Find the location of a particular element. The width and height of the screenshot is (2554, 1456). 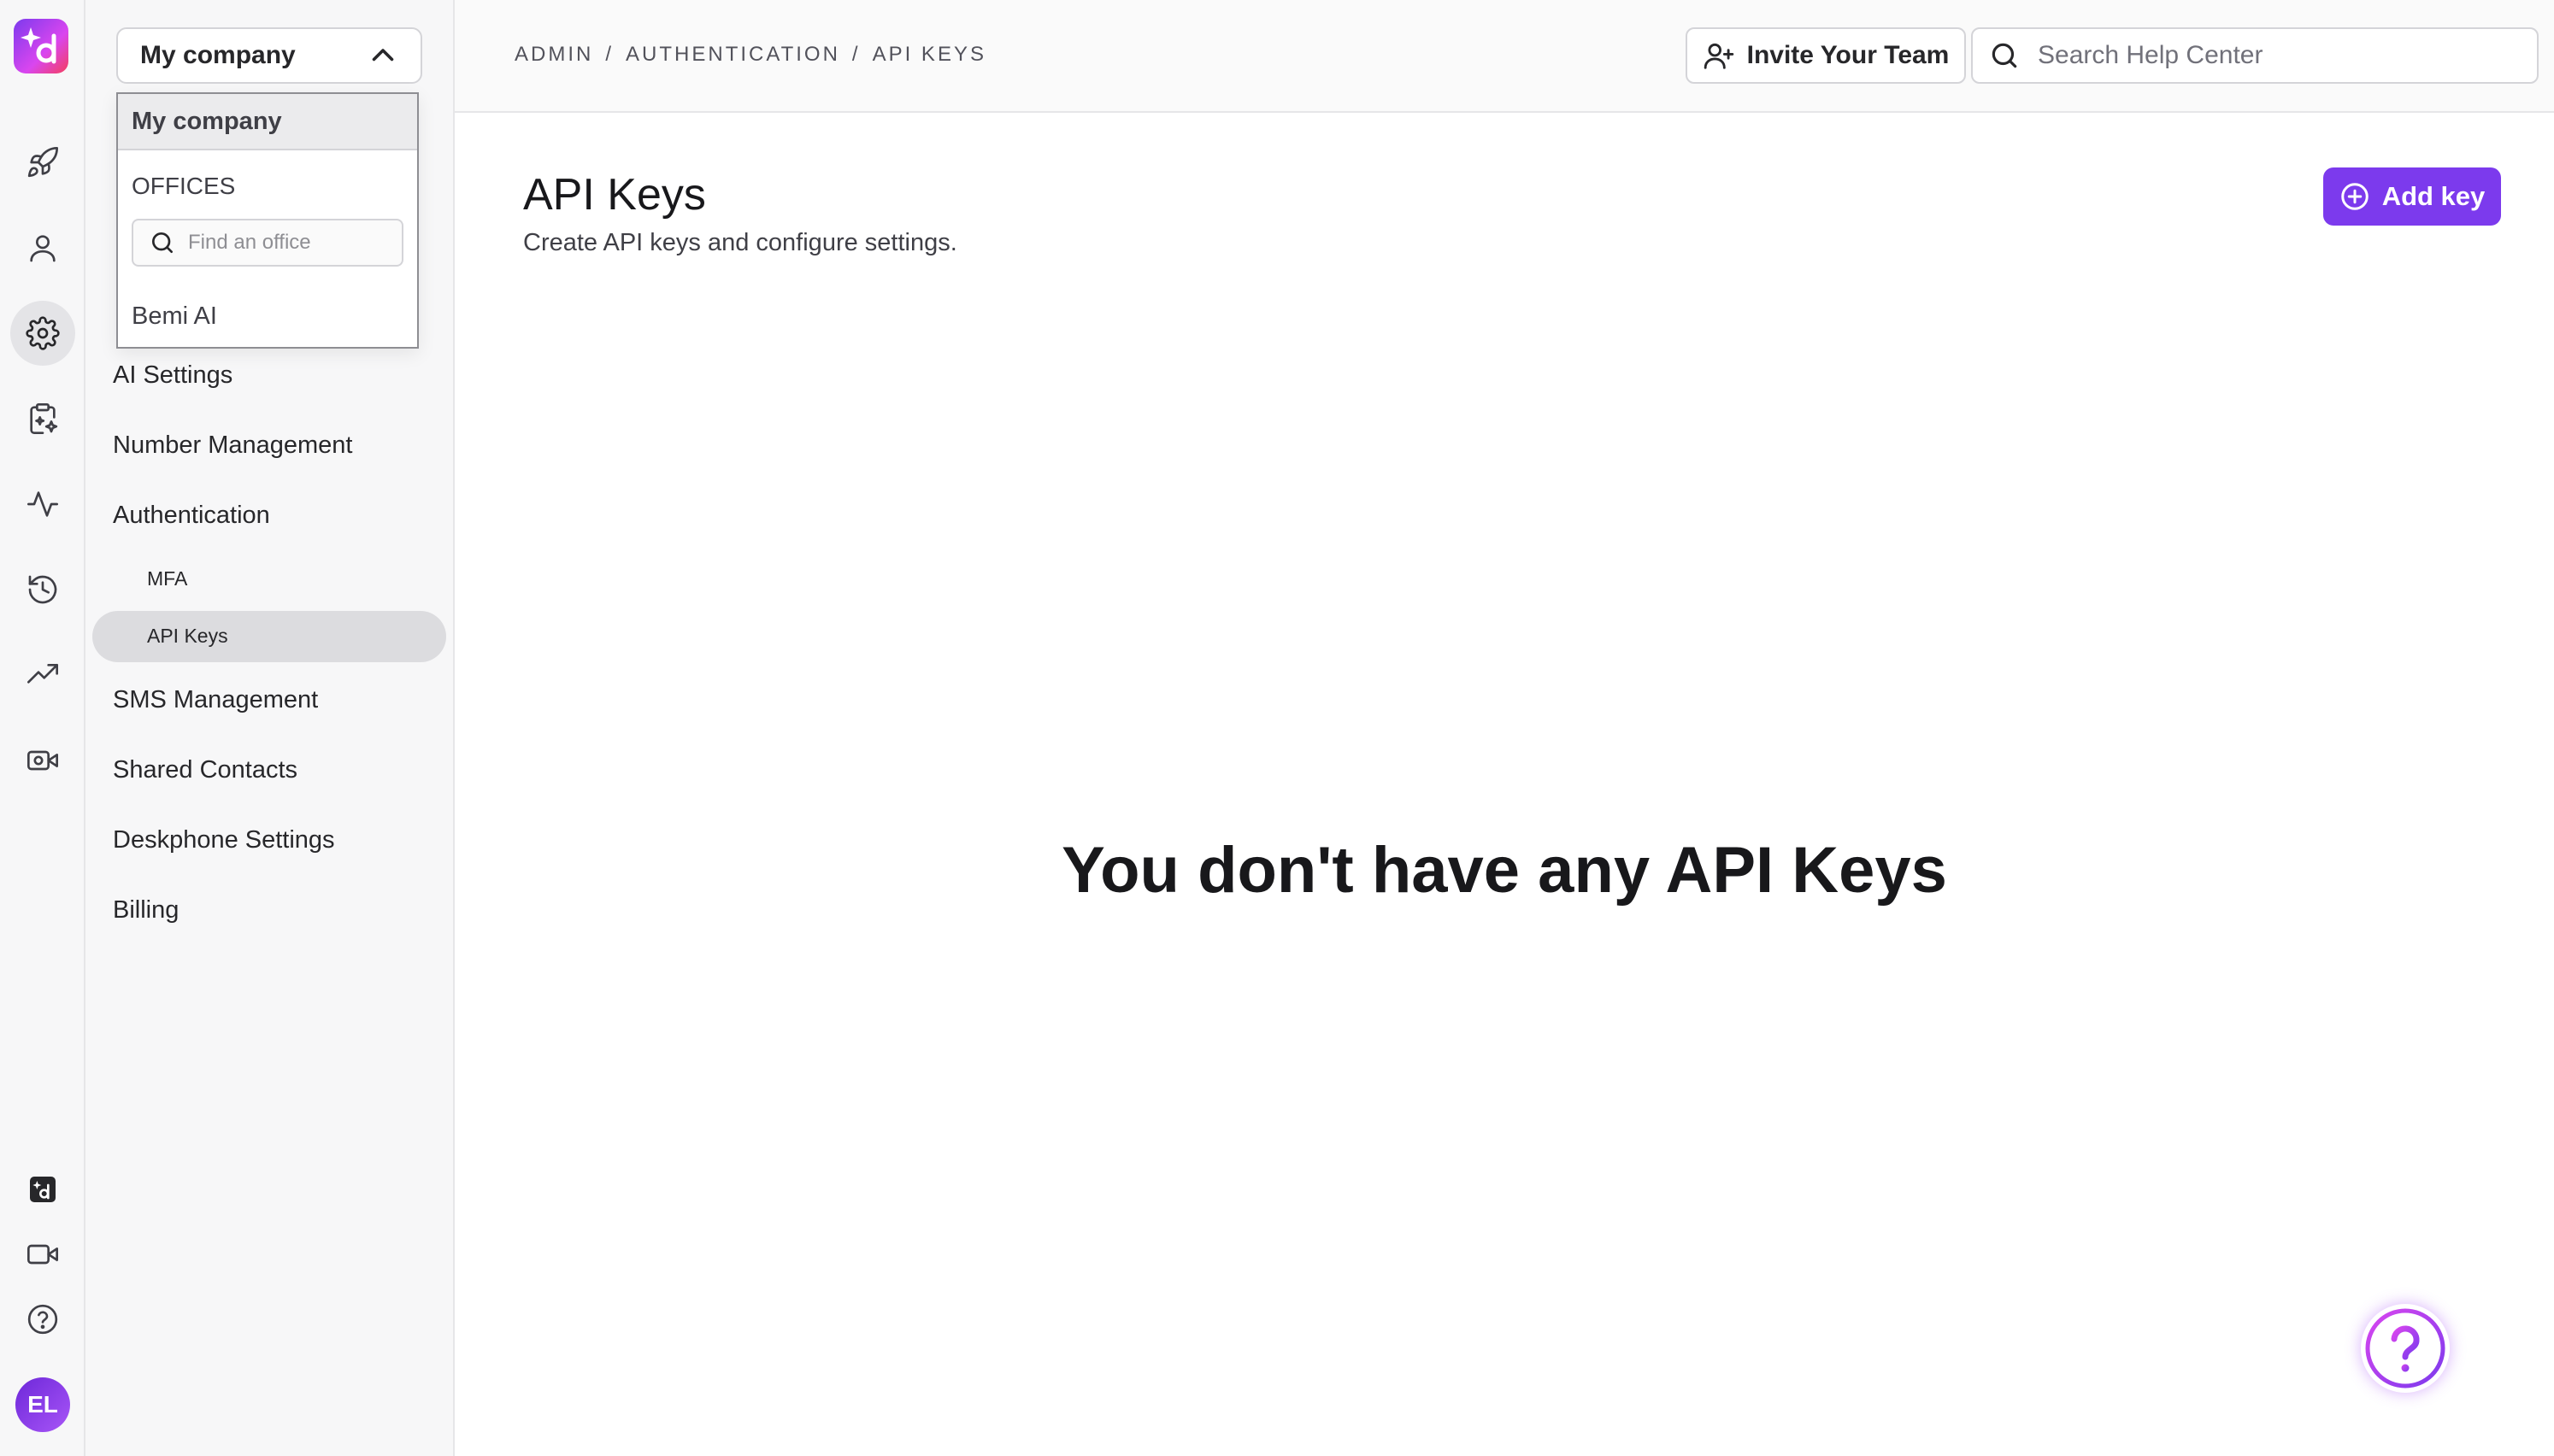

invite-team-button: Invite Your Team is located at coordinates (1826, 55).